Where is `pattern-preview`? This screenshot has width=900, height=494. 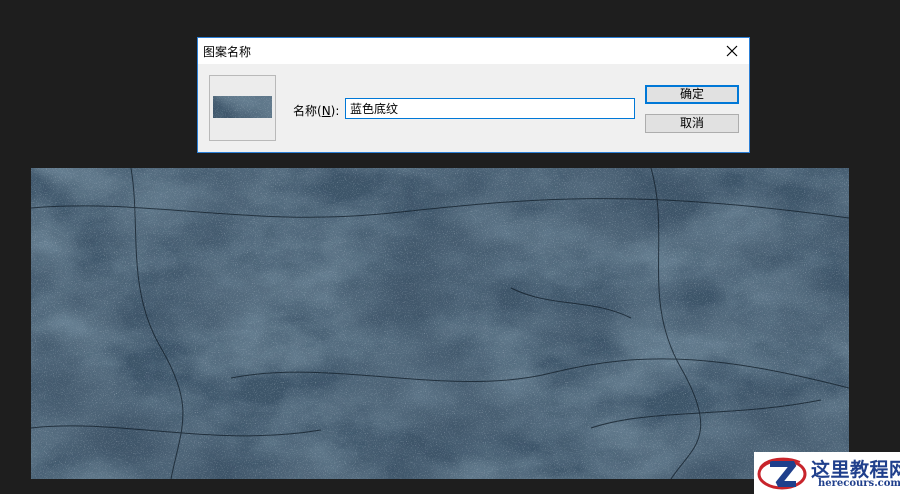
pattern-preview is located at coordinates (242, 108).